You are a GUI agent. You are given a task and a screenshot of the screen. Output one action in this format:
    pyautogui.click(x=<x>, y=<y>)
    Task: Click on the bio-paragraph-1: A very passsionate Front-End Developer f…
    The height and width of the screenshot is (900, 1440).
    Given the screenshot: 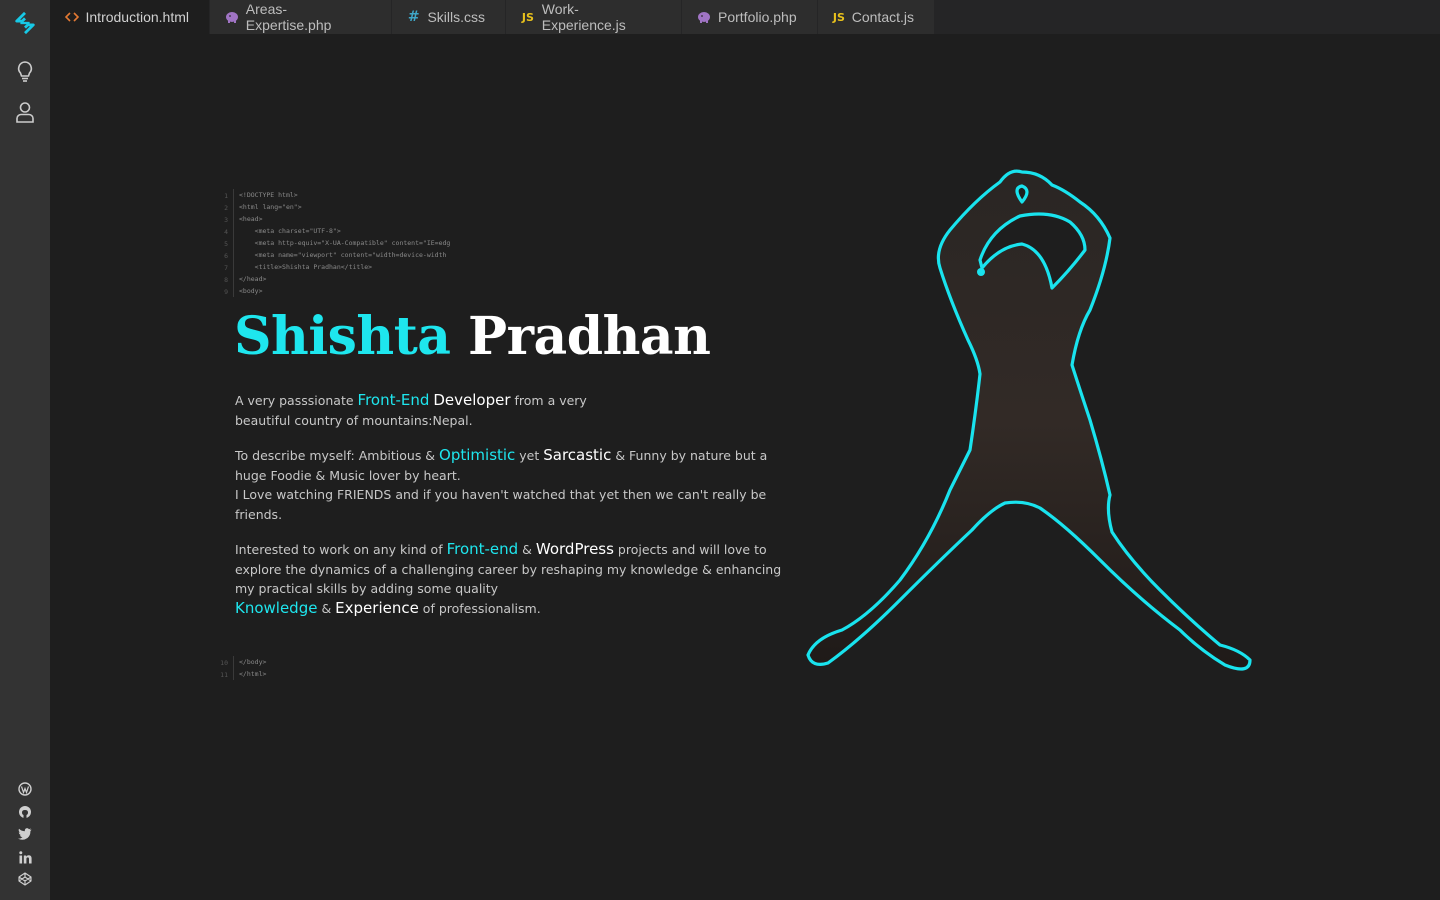 What is the action you would take?
    pyautogui.click(x=422, y=410)
    